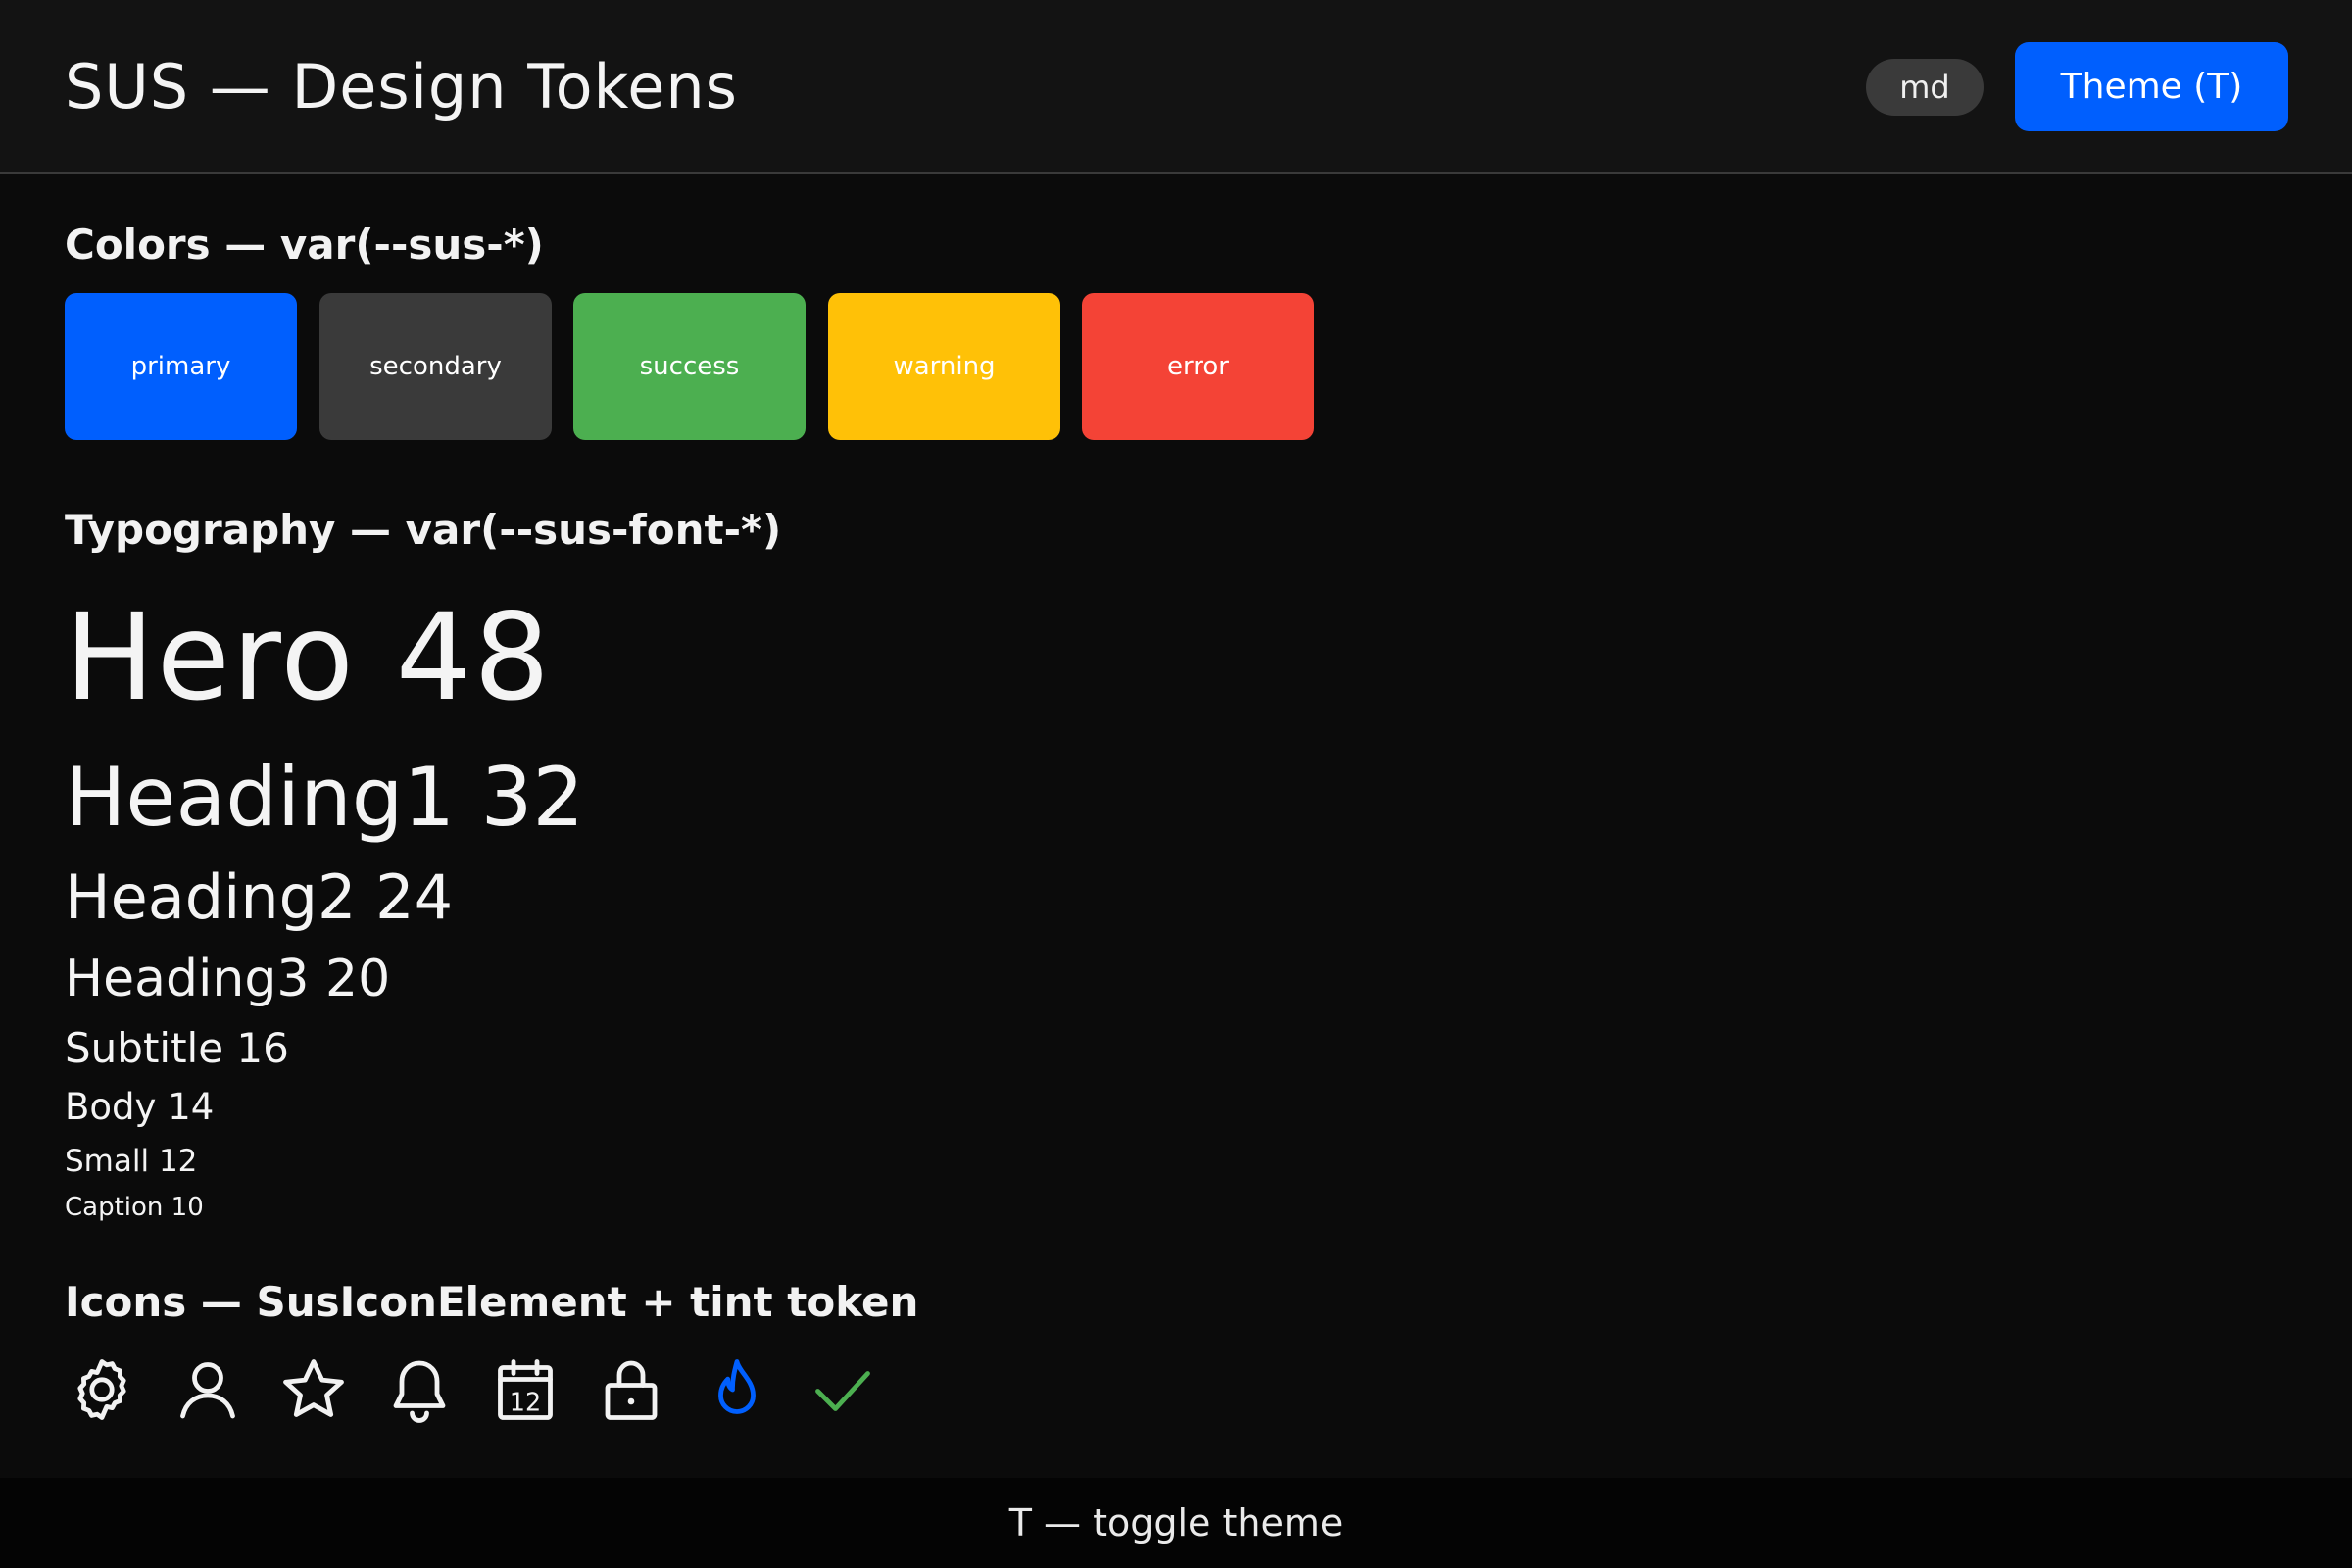 Image resolution: width=2352 pixels, height=1568 pixels. I want to click on icons-section-title: Icons — SusIconElement + tint token, so click(492, 1302).